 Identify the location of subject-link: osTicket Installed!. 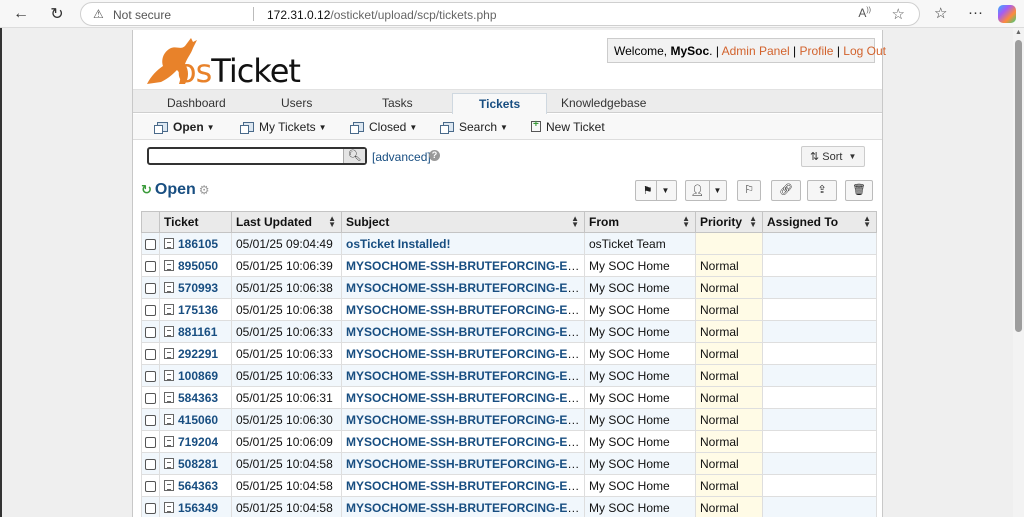
(398, 244).